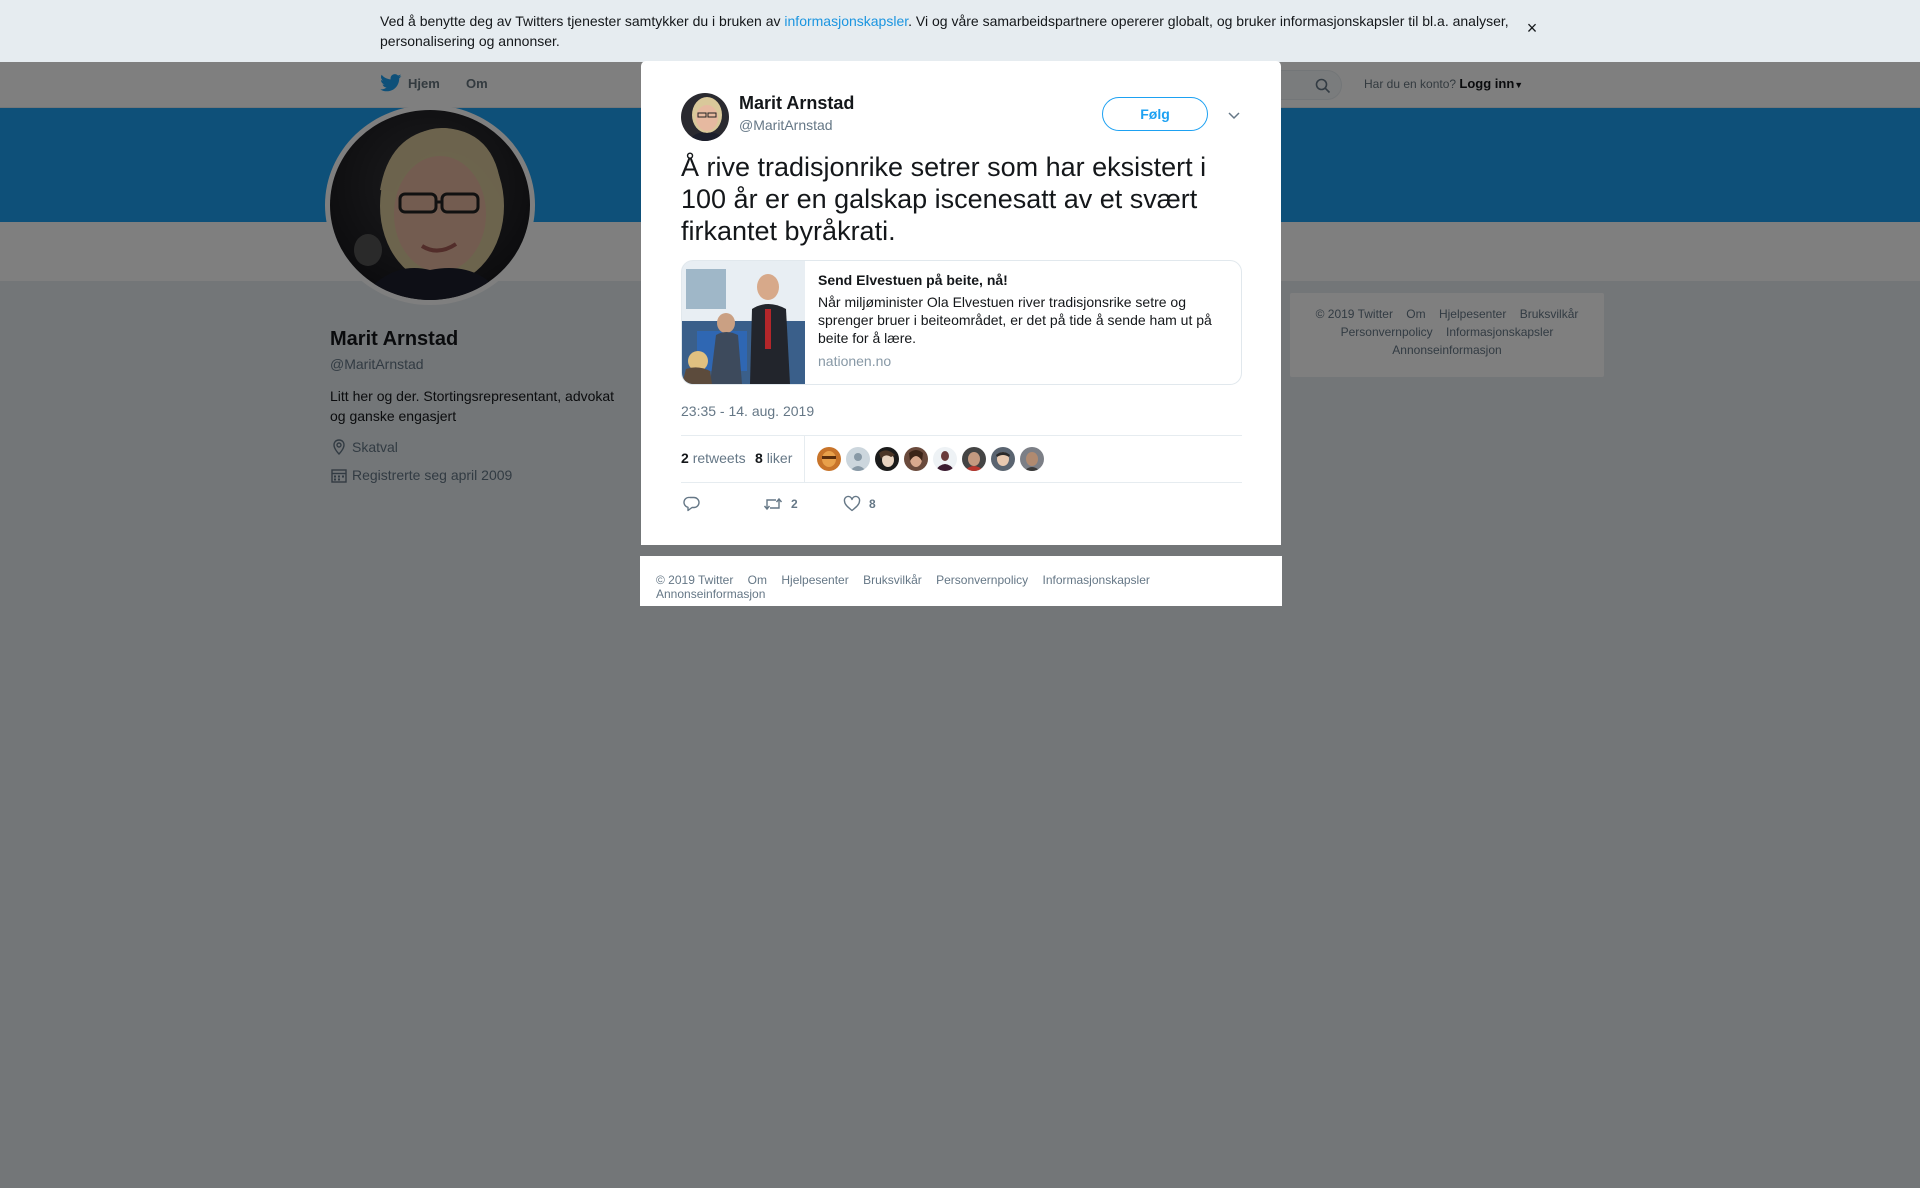 Image resolution: width=1920 pixels, height=1188 pixels. What do you see at coordinates (913, 280) in the screenshot?
I see `card-title: Send Elvestuen på beite, nå!` at bounding box center [913, 280].